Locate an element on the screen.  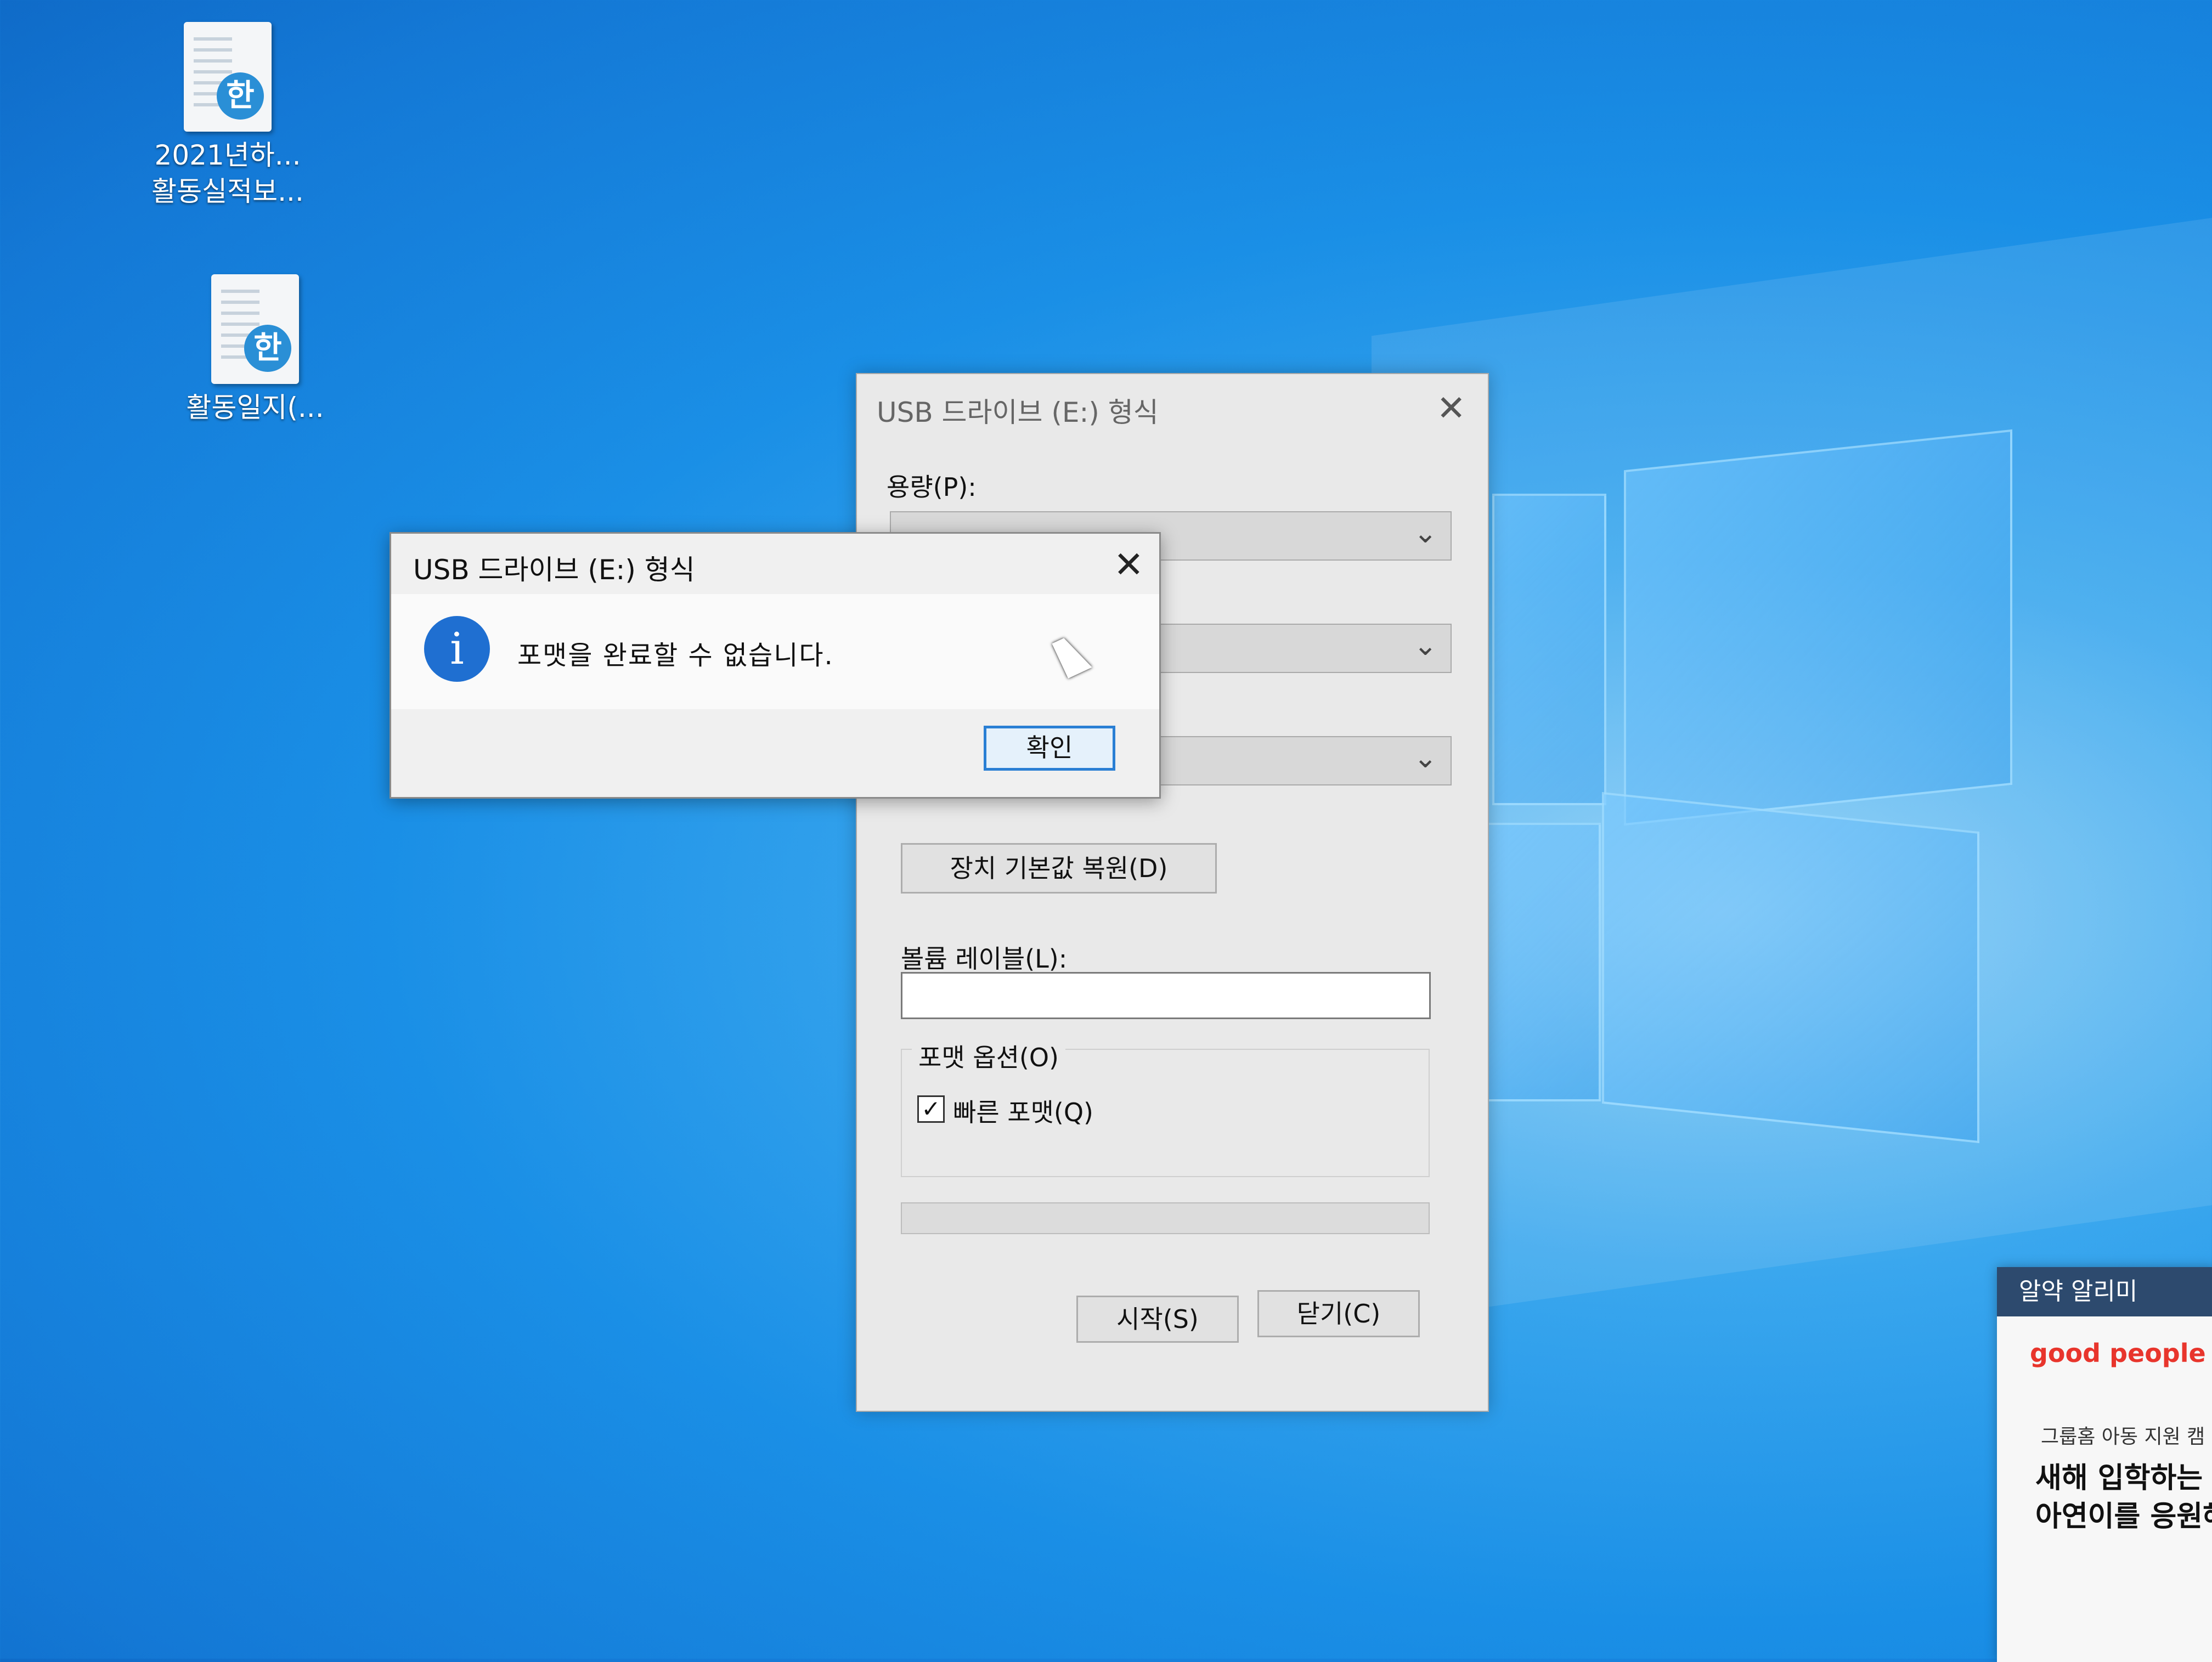
notification-header: 알약 알리미 is located at coordinates (2104, 1291).